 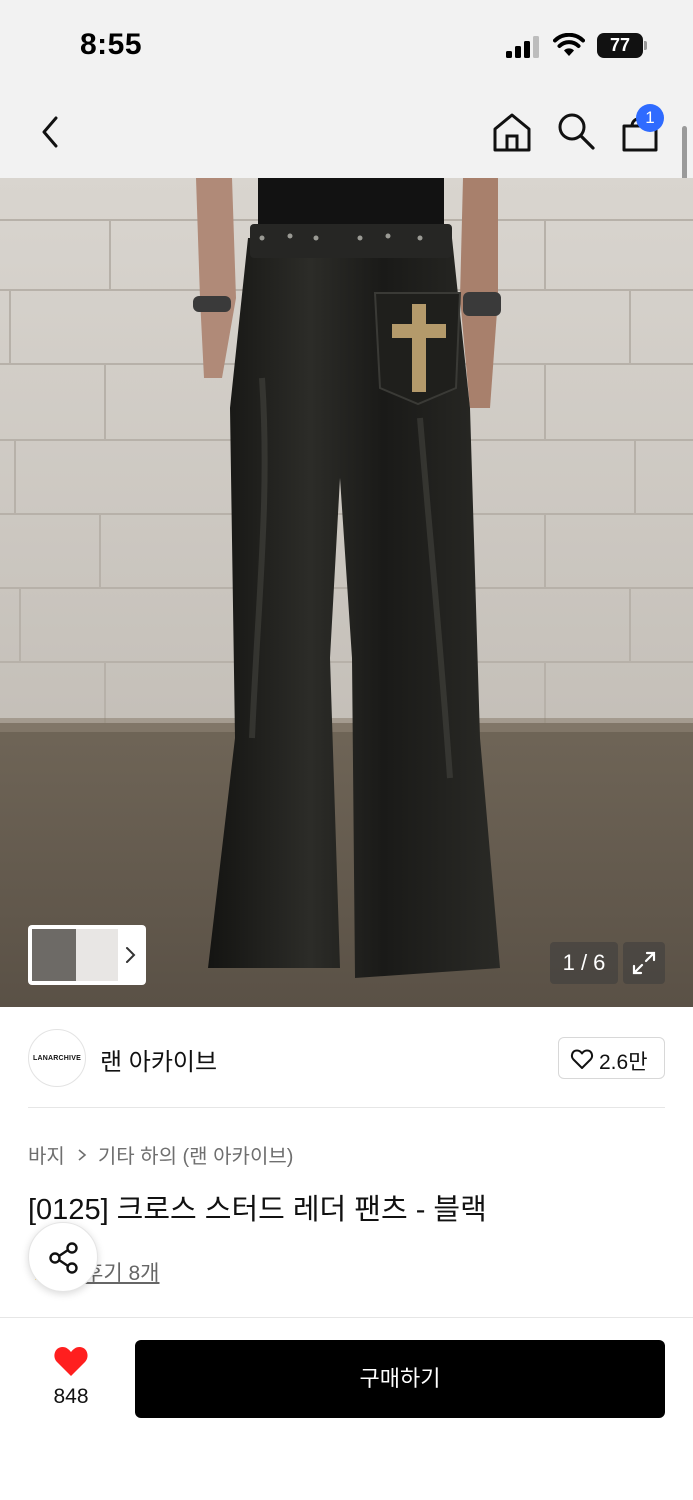 I want to click on search-icon, so click(x=576, y=131).